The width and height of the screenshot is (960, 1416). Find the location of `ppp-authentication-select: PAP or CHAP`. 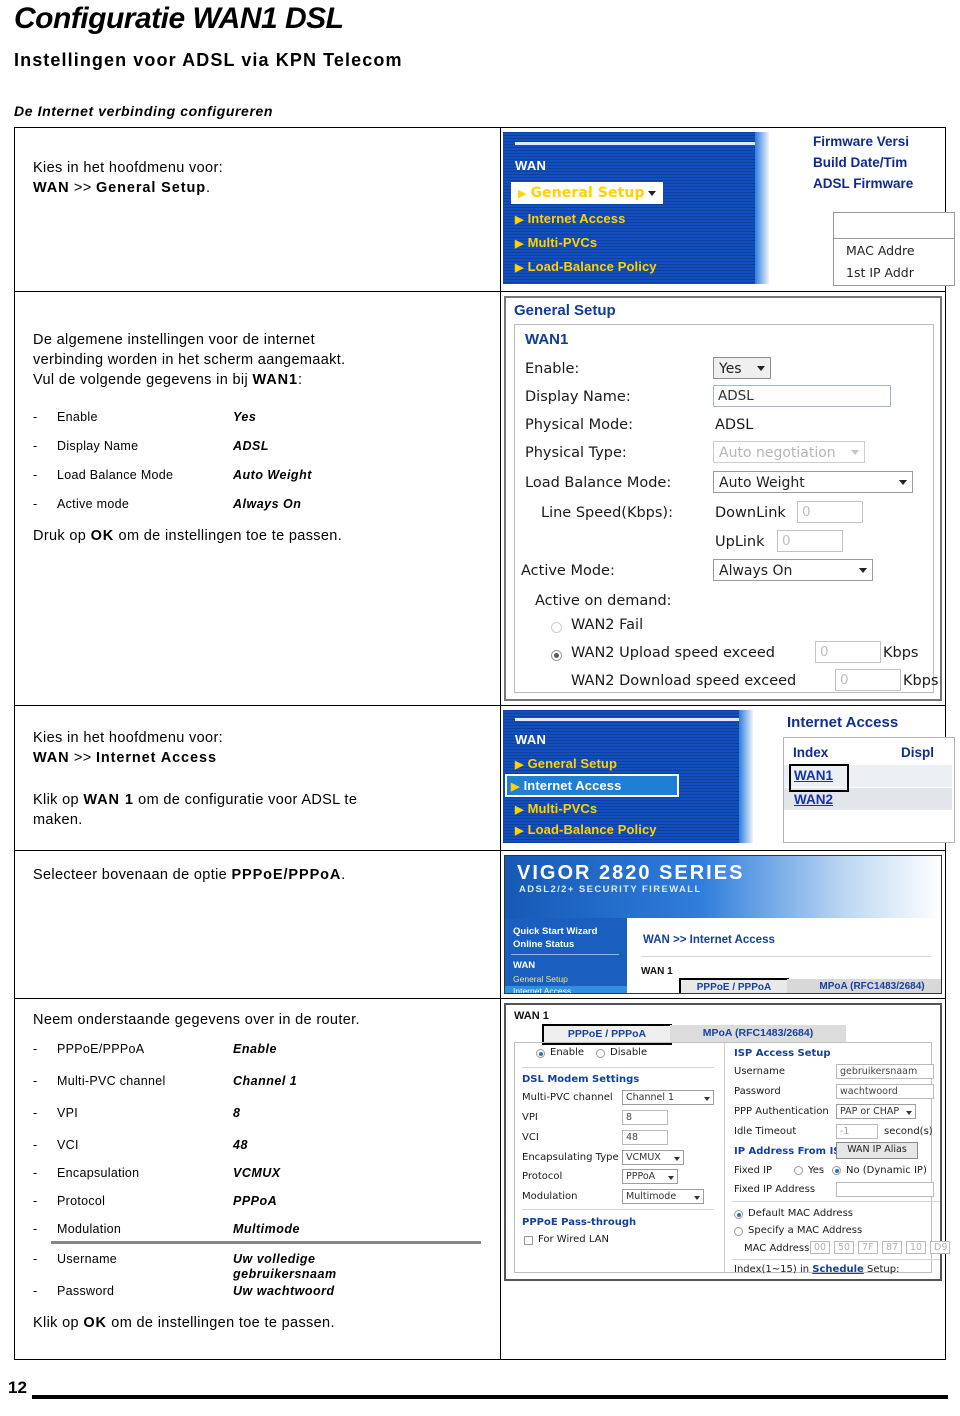

ppp-authentication-select: PAP or CHAP is located at coordinates (876, 1111).